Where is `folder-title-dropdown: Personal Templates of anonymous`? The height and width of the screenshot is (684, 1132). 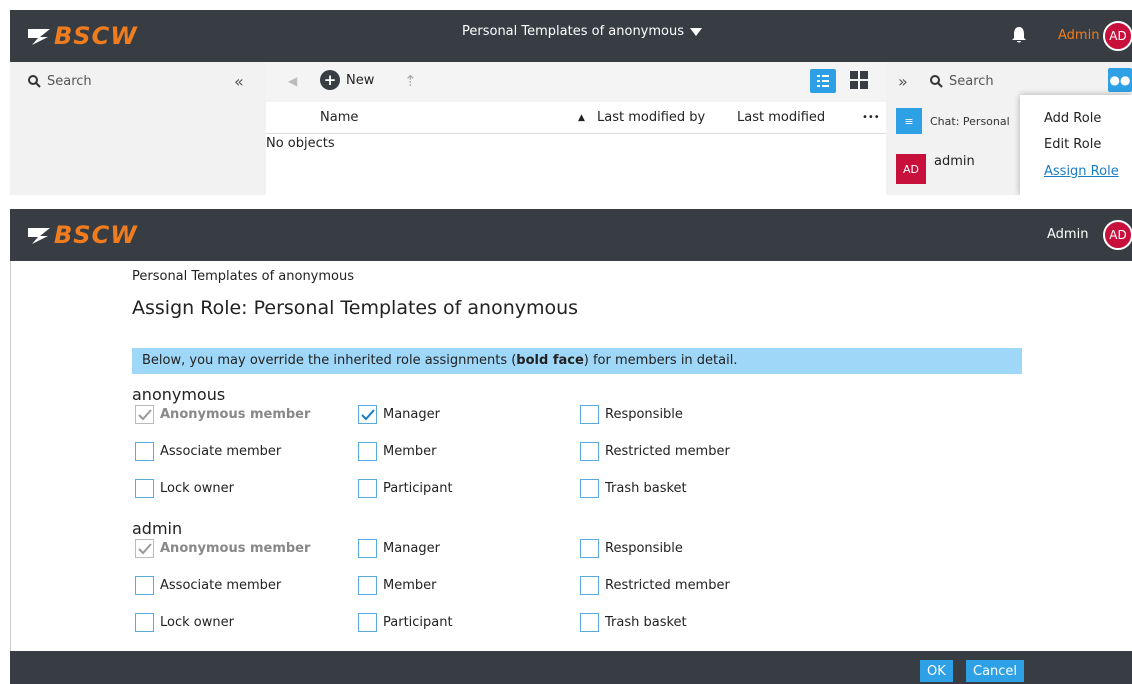 folder-title-dropdown: Personal Templates of anonymous is located at coordinates (582, 31).